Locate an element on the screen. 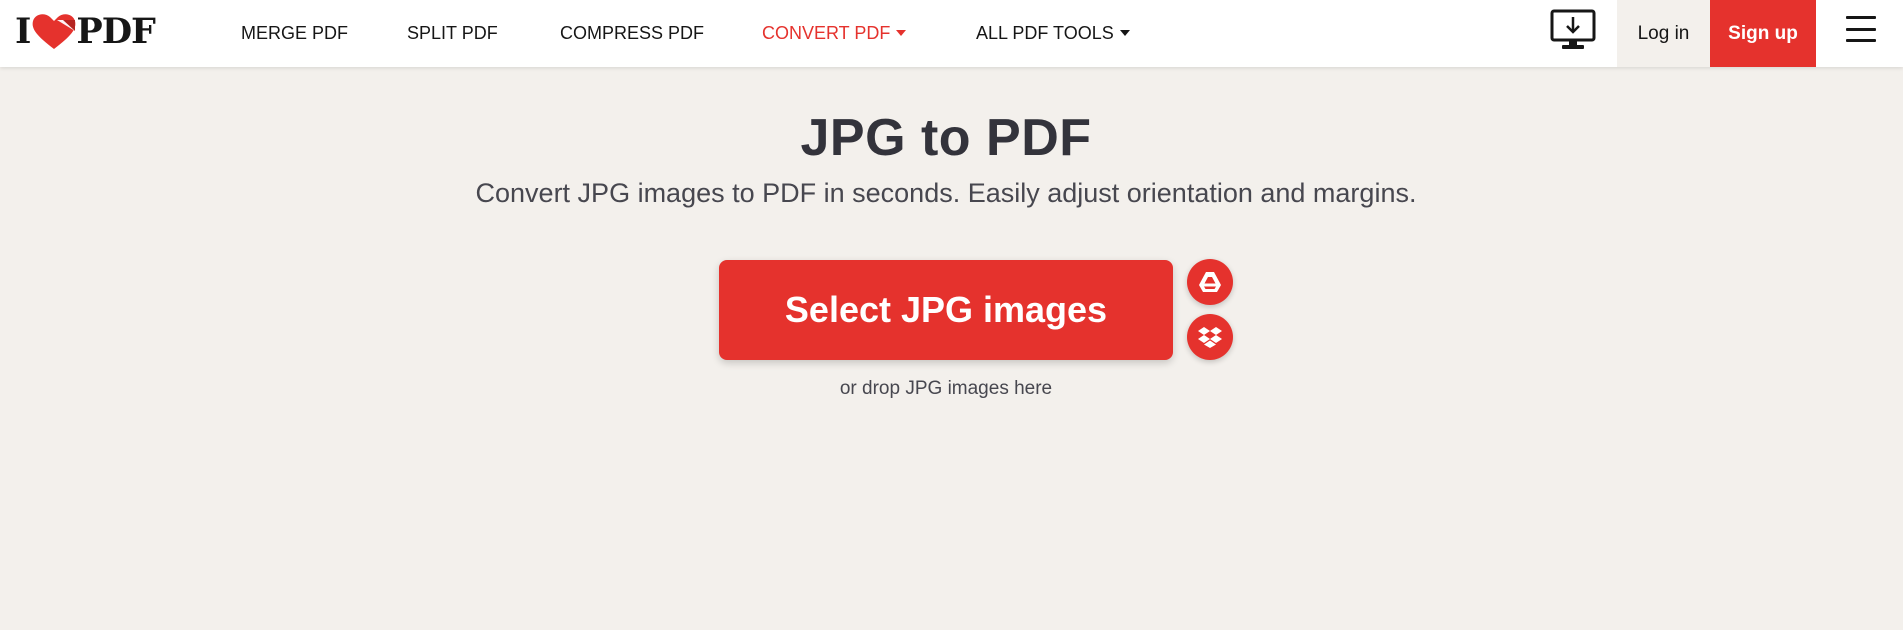 The width and height of the screenshot is (1903, 630). google-drive-button is located at coordinates (1210, 282).